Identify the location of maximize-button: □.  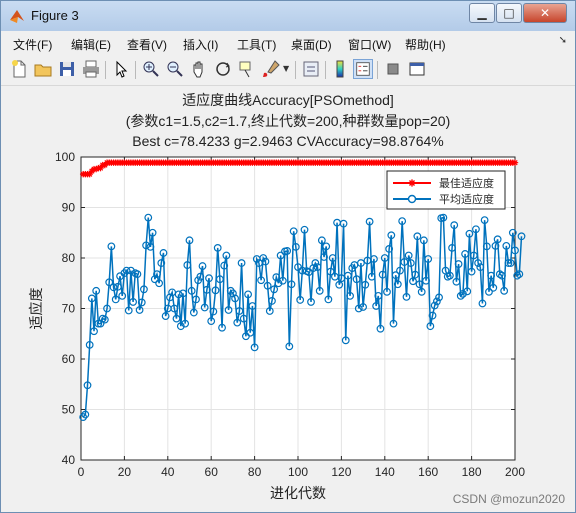
(509, 13).